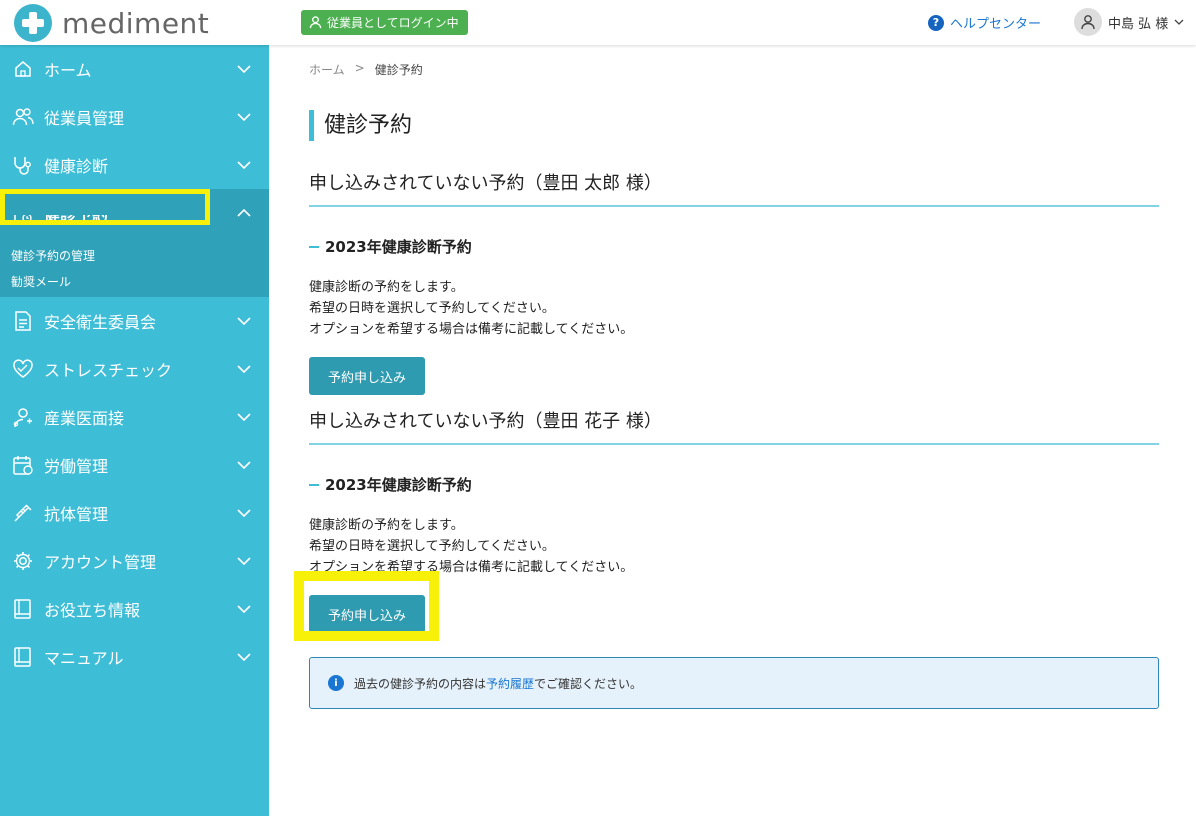 Image resolution: width=1196 pixels, height=816 pixels. What do you see at coordinates (100, 562) in the screenshot?
I see `sidebar-item-label: アカウント管理` at bounding box center [100, 562].